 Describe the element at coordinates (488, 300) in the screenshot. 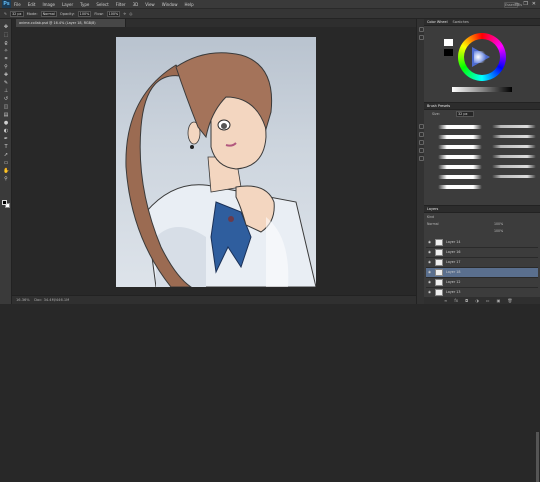

I see `group-icon: ▭` at that location.